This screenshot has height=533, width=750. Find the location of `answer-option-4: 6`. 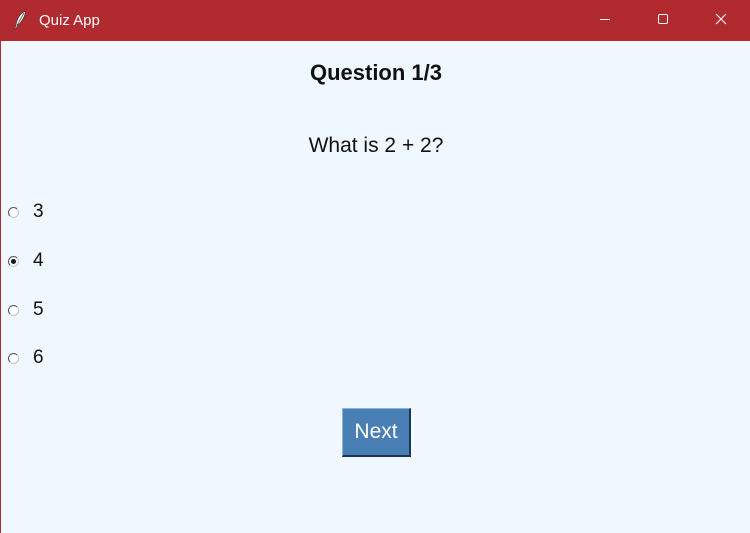

answer-option-4: 6 is located at coordinates (26, 358).